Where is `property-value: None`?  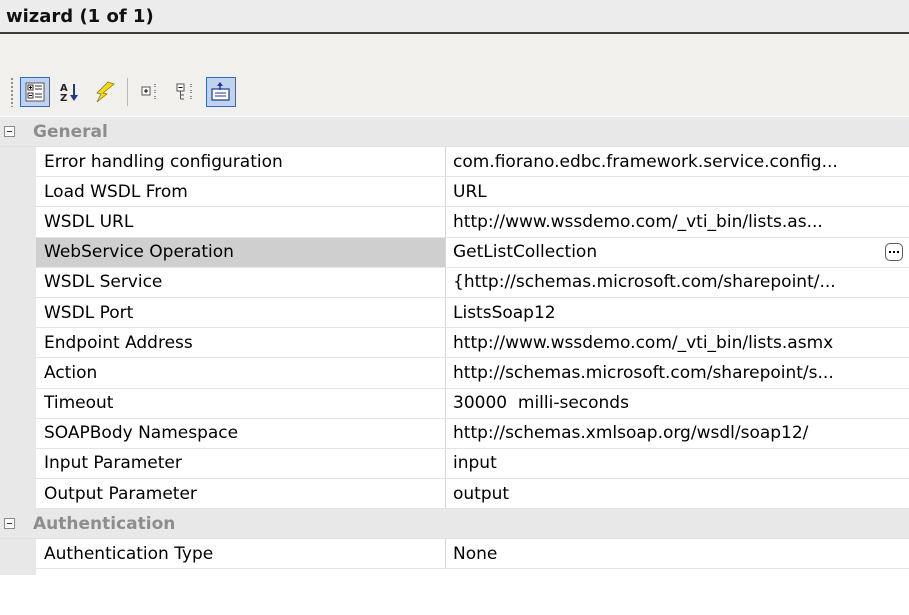
property-value: None is located at coordinates (677, 554).